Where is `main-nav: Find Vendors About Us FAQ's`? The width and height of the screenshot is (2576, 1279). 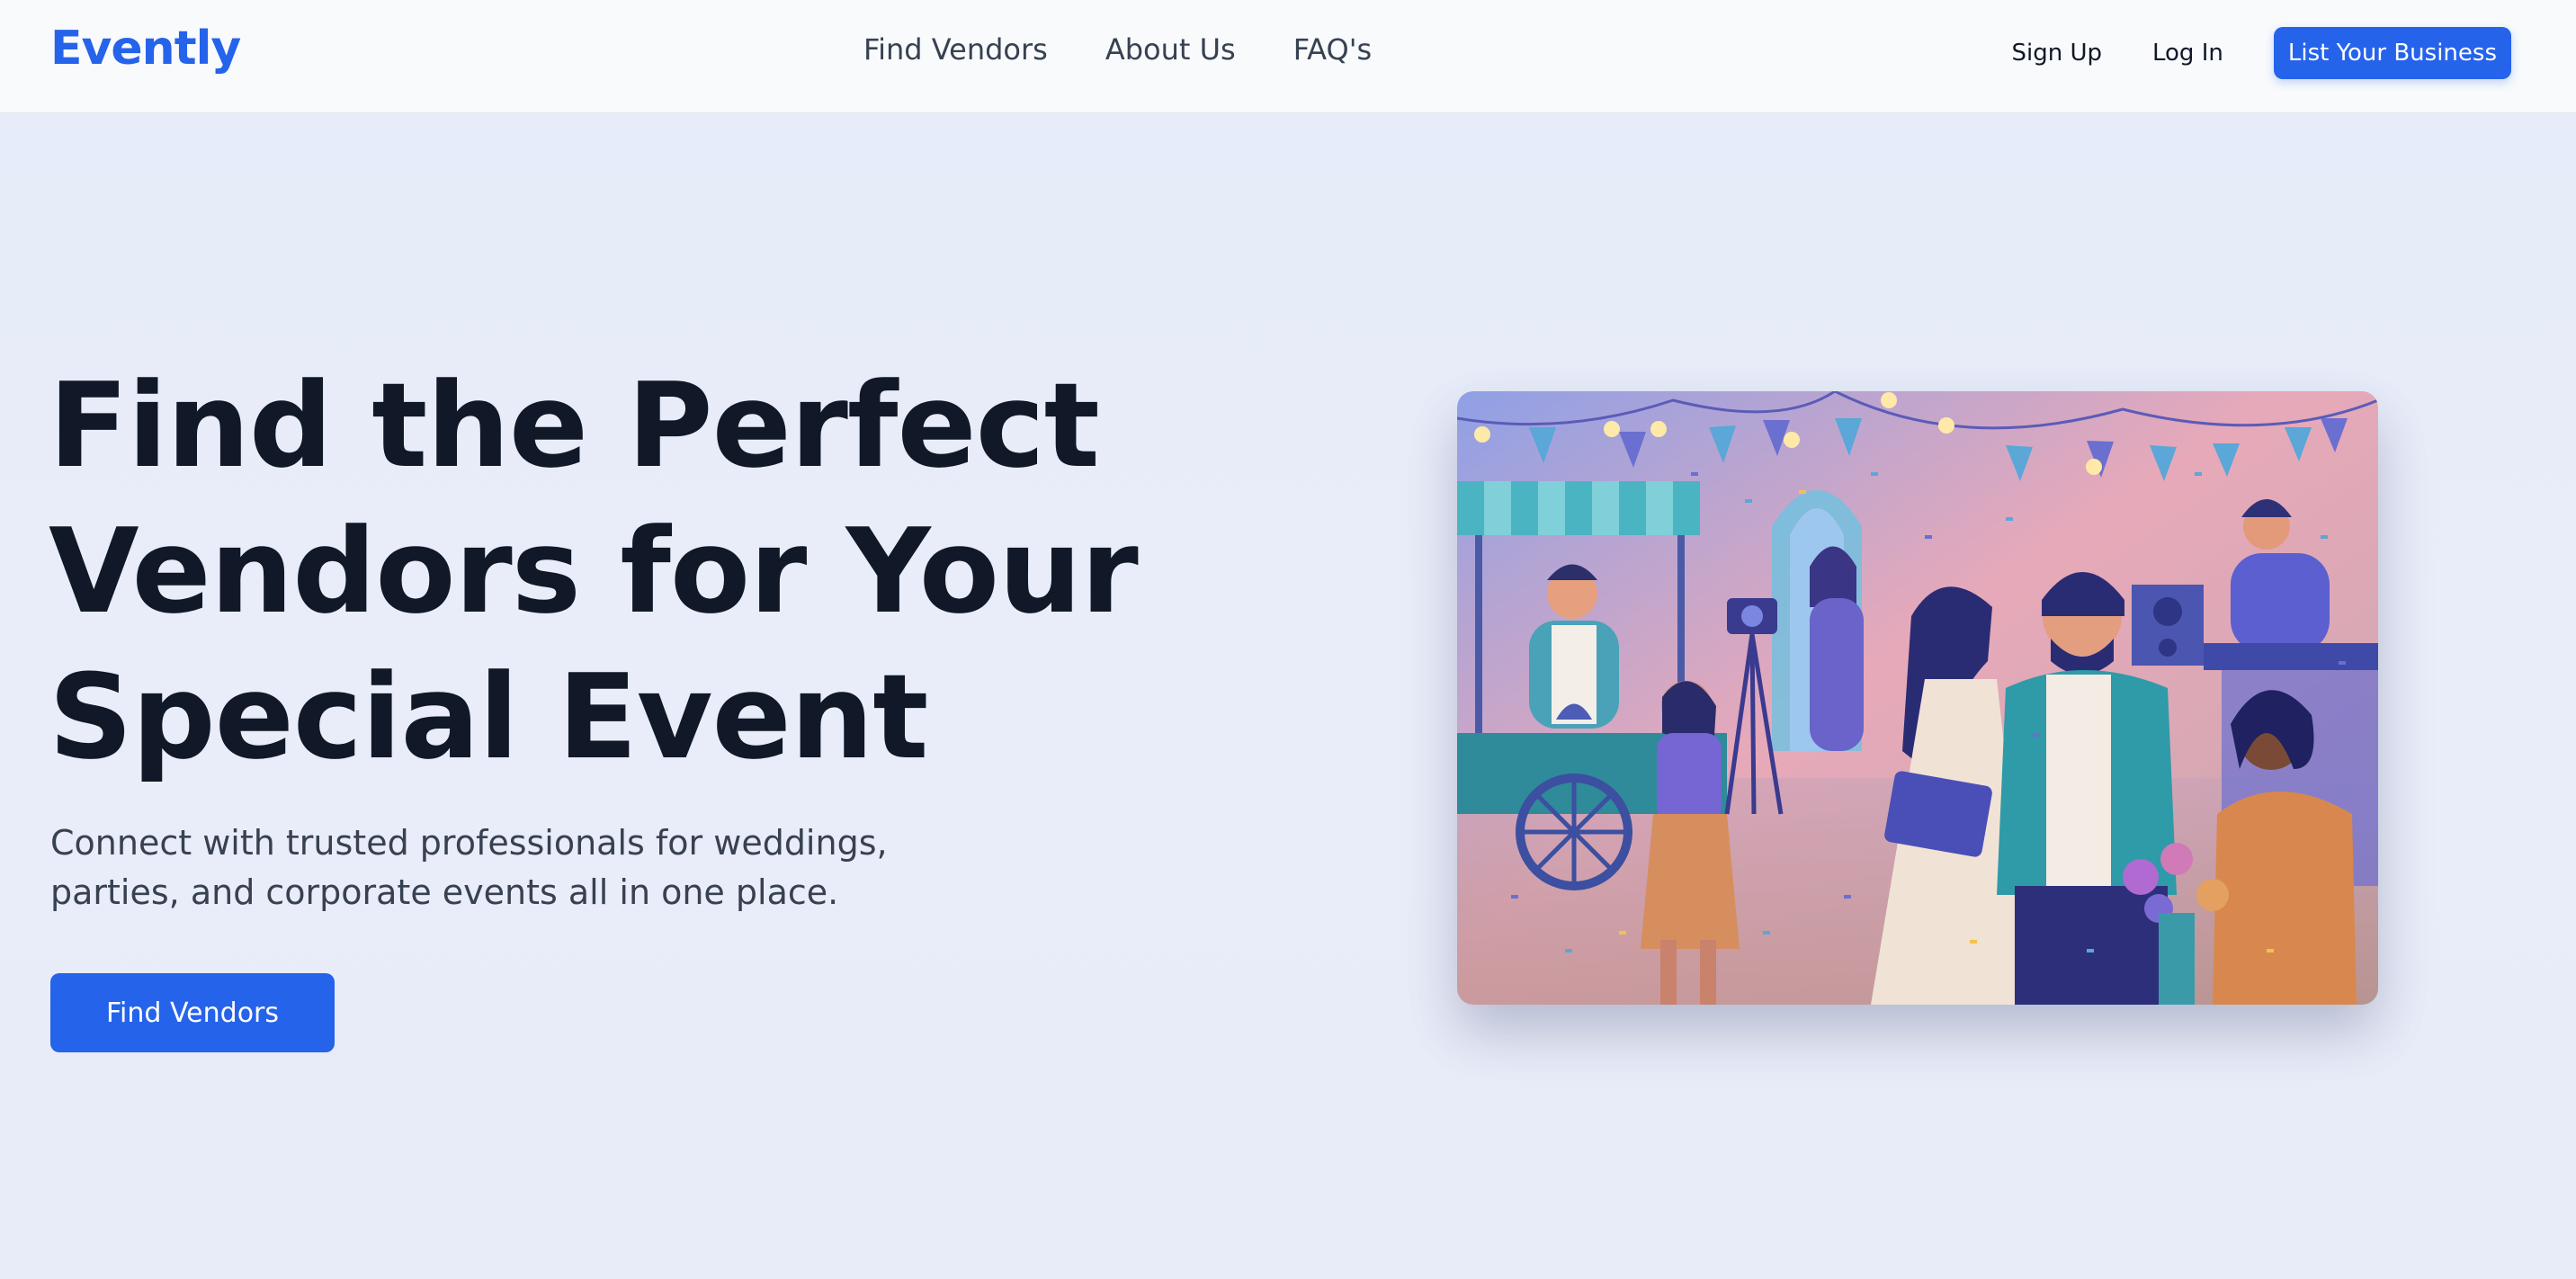
main-nav: Find Vendors About Us FAQ's is located at coordinates (1117, 50).